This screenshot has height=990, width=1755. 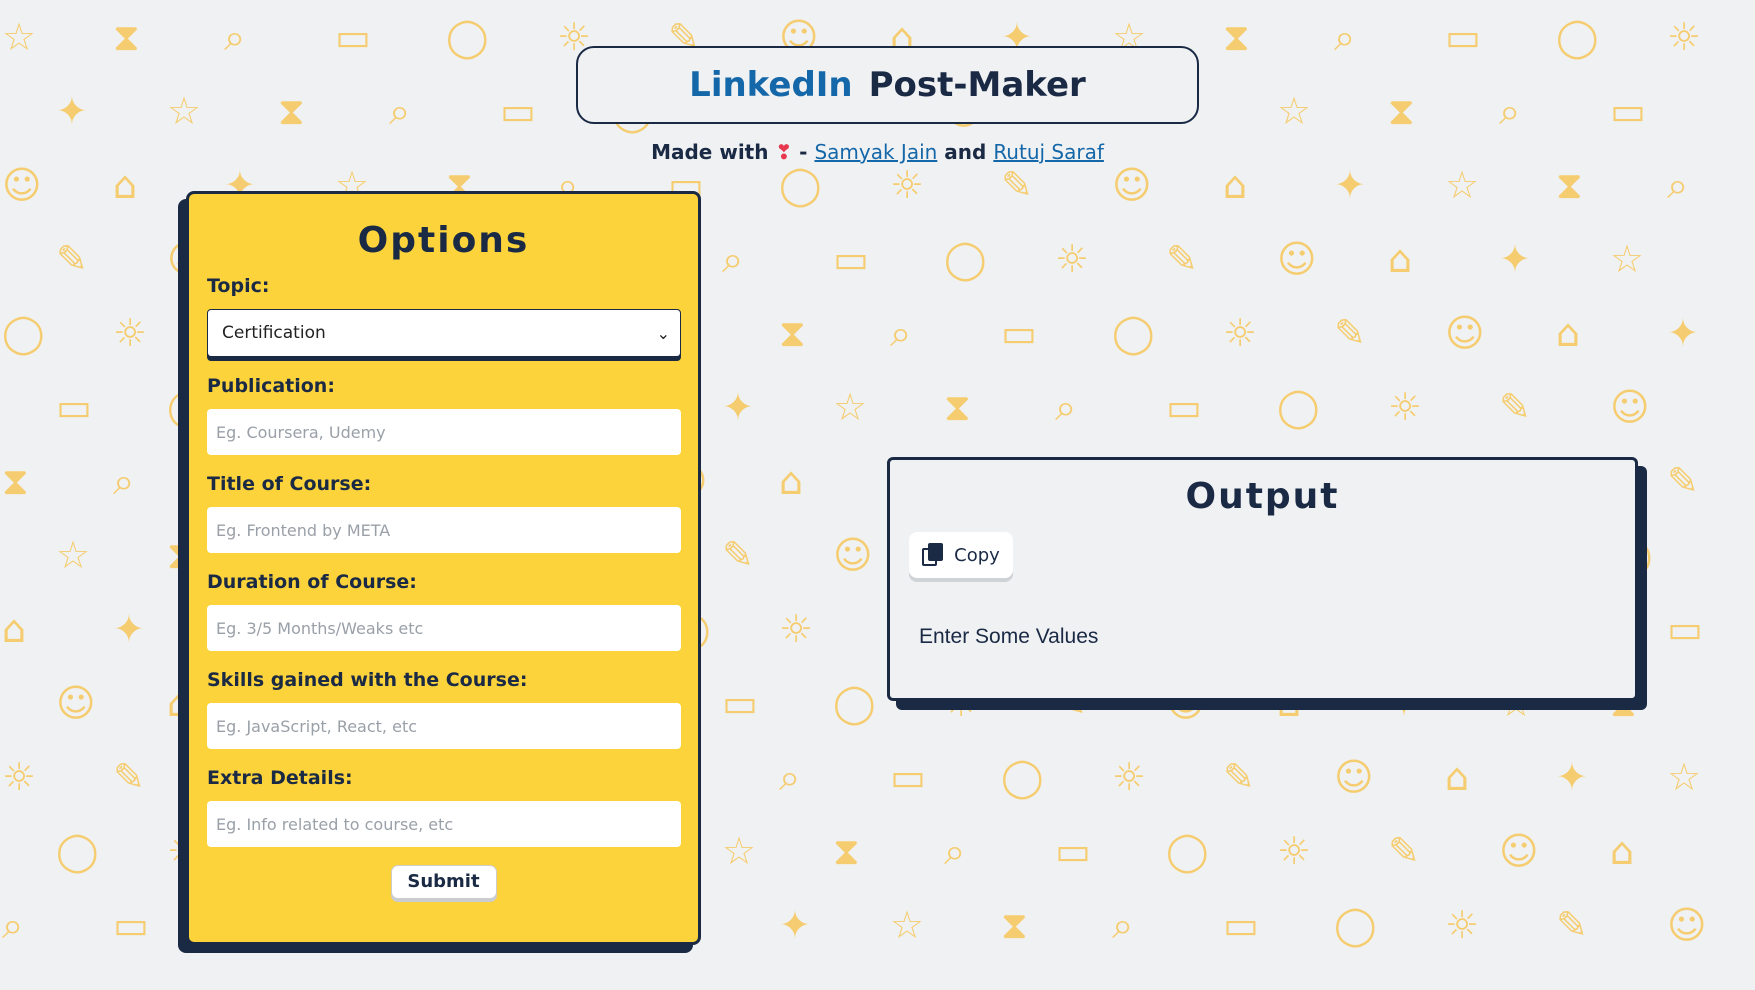 What do you see at coordinates (784, 152) in the screenshot?
I see `heart-icon: ❣` at bounding box center [784, 152].